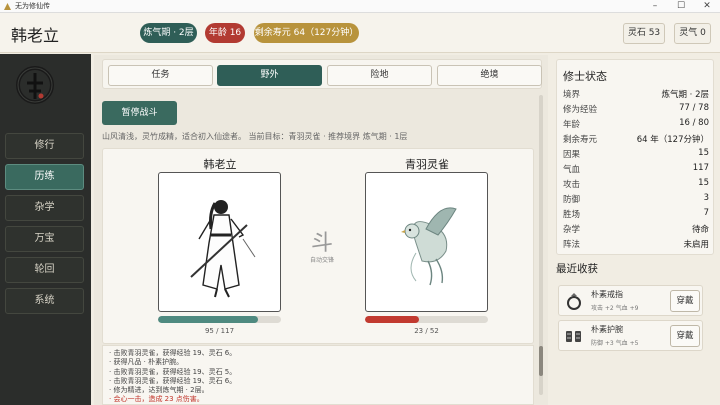 The image size is (720, 405). What do you see at coordinates (156, 399) in the screenshot?
I see `log-line: · 会心一击，造成 23 点伤害。` at bounding box center [156, 399].